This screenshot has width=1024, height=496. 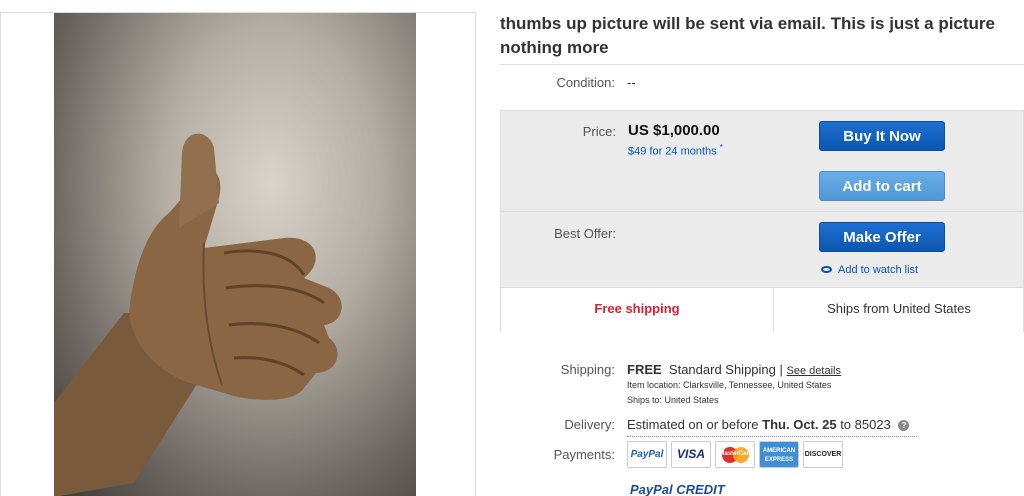 I want to click on delivery-suffix: to 85023, so click(x=865, y=424).